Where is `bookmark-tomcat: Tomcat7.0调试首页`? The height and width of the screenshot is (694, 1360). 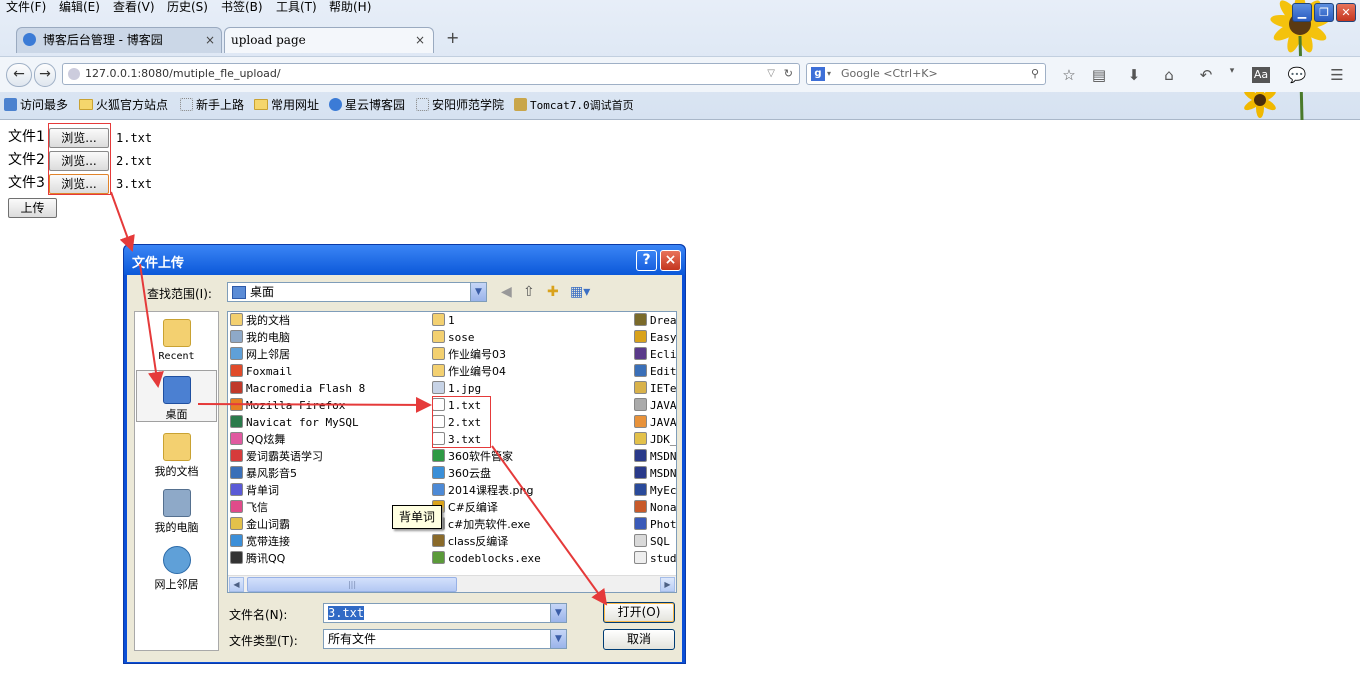 bookmark-tomcat: Tomcat7.0调试首页 is located at coordinates (574, 105).